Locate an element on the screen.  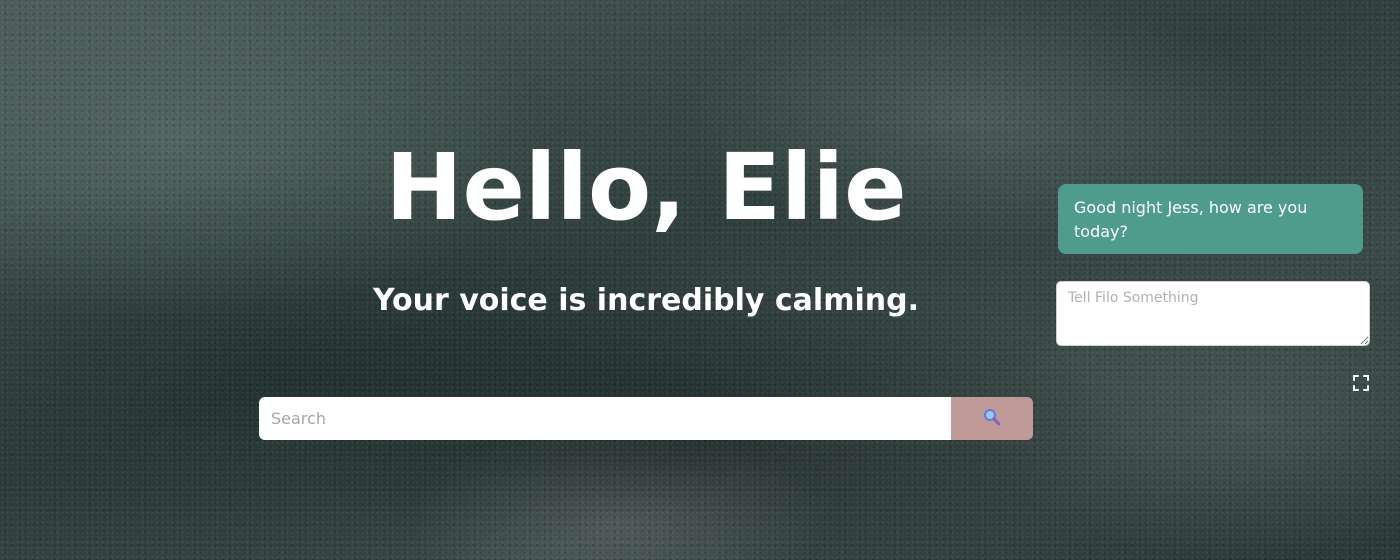
search-bar is located at coordinates (646, 418).